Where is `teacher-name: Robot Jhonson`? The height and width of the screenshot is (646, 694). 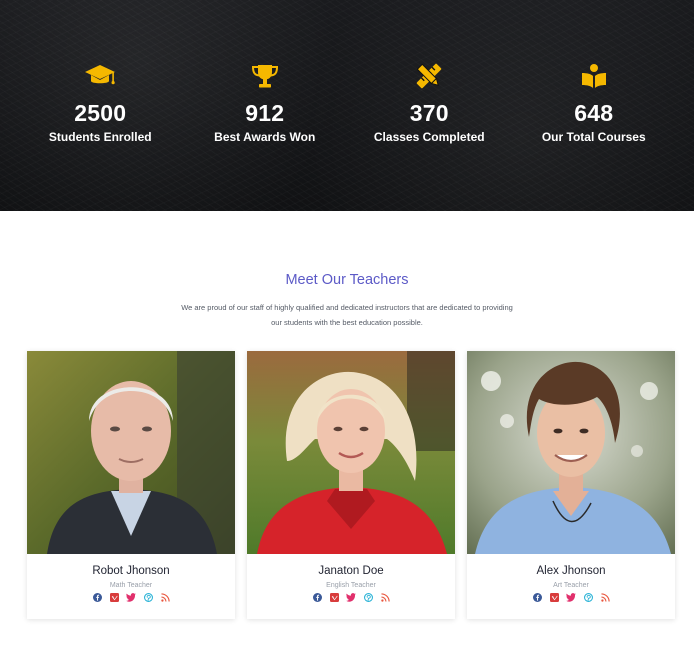 teacher-name: Robot Jhonson is located at coordinates (131, 571).